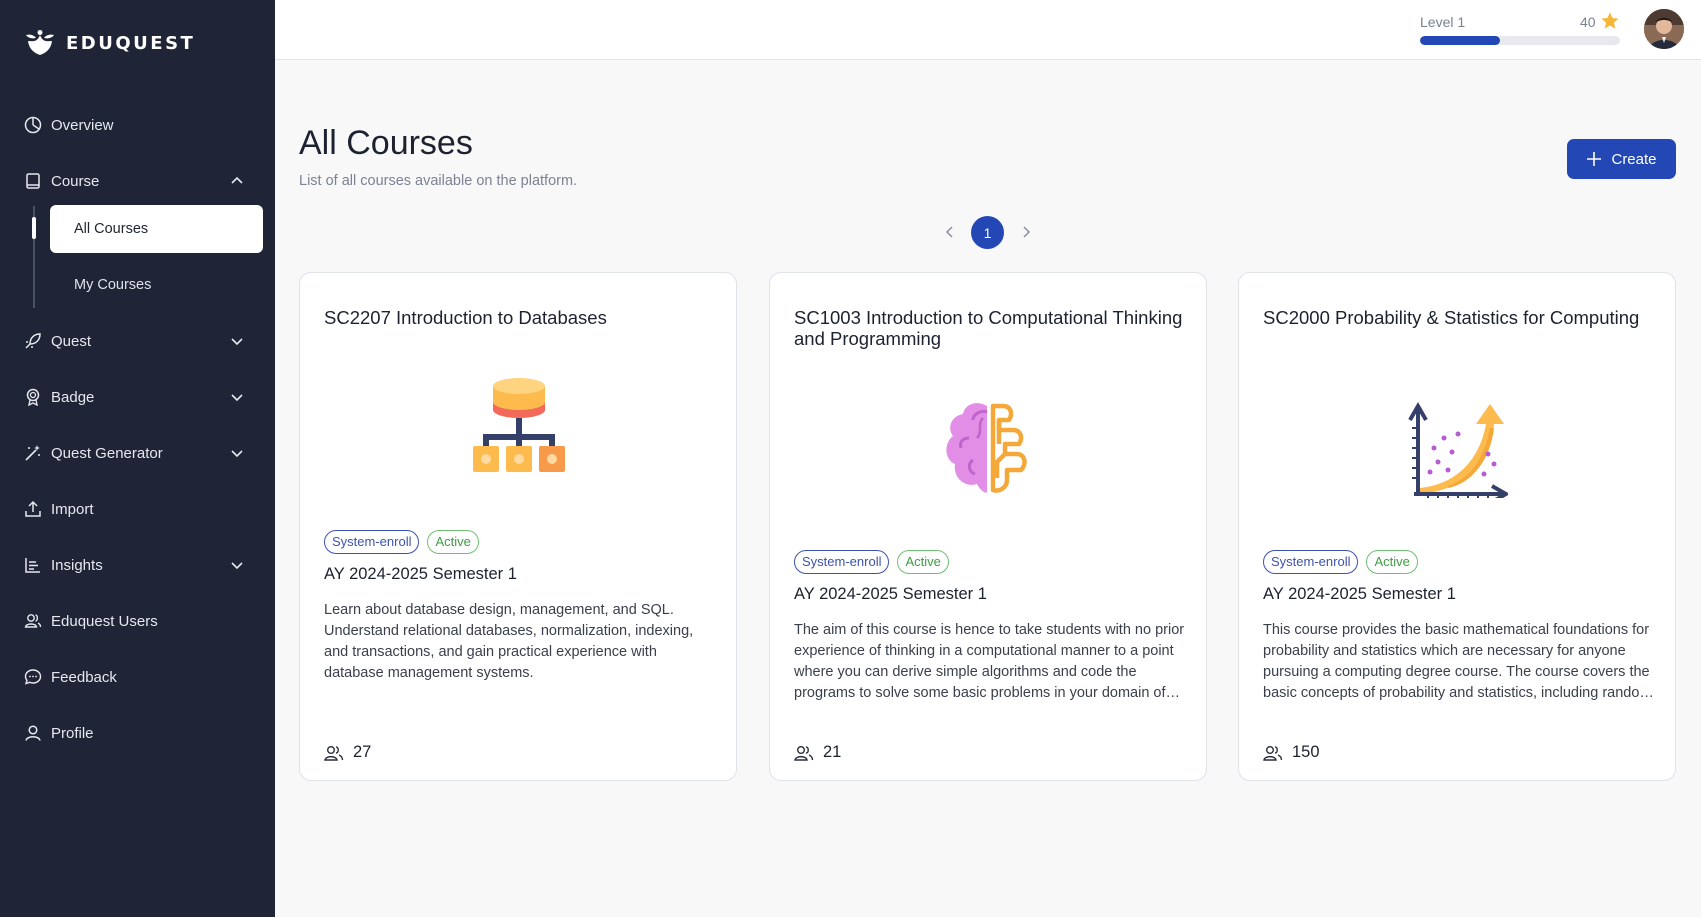  What do you see at coordinates (33, 453) in the screenshot?
I see `magic-wand-icon` at bounding box center [33, 453].